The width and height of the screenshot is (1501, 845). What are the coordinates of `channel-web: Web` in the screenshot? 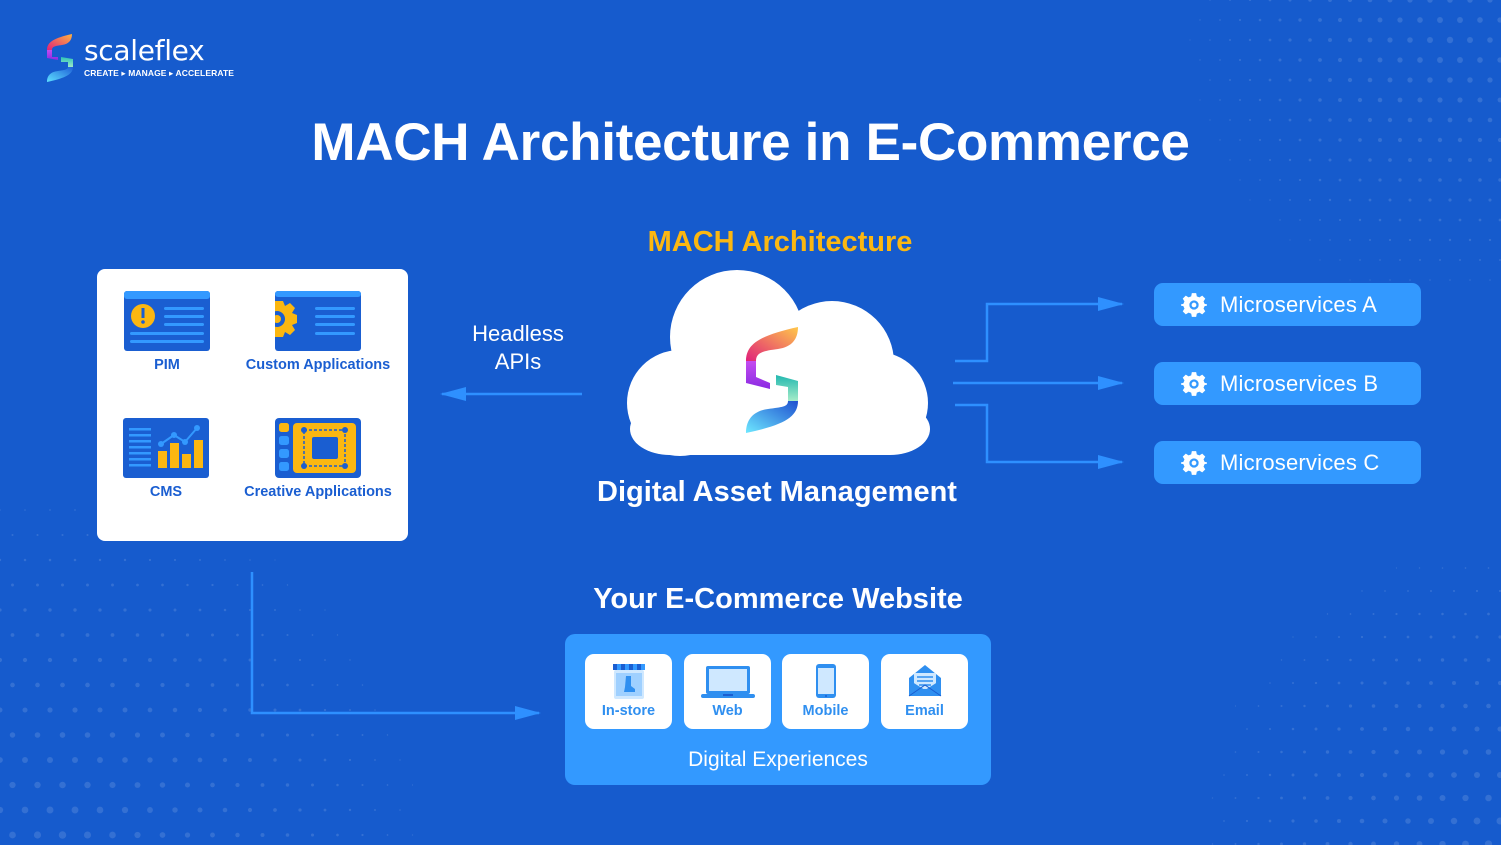 It's located at (727, 691).